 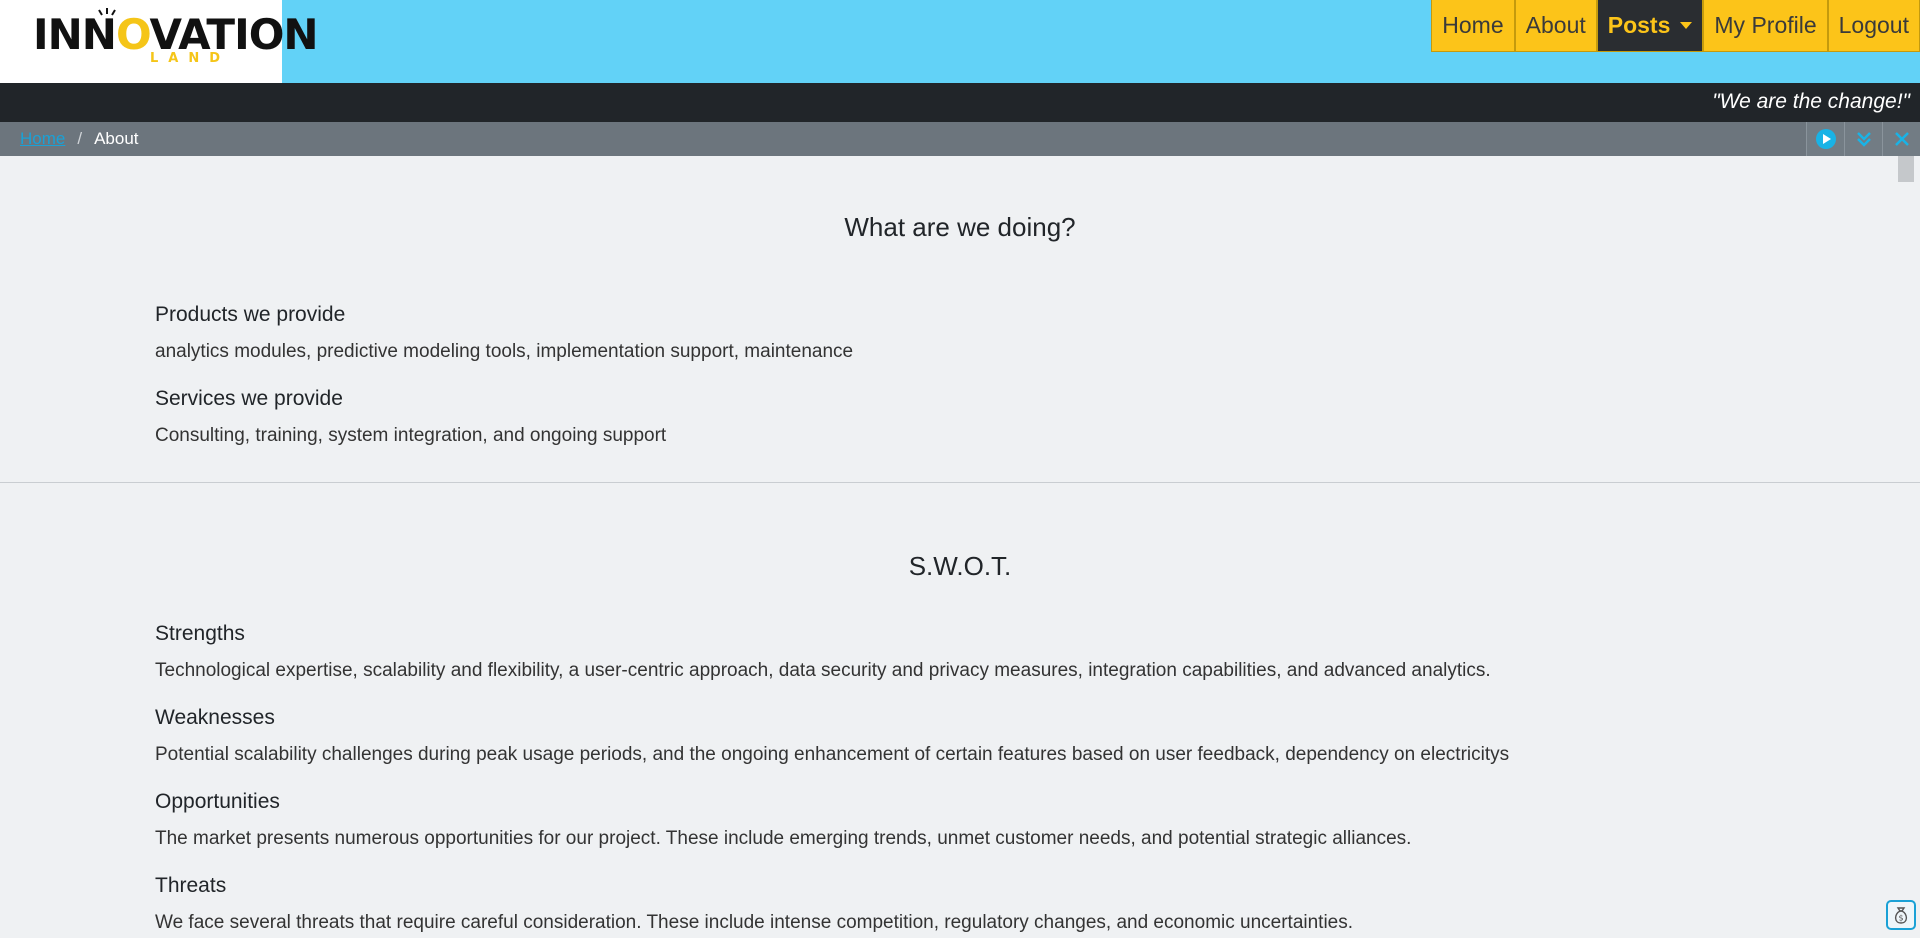 I want to click on expand-button, so click(x=1863, y=139).